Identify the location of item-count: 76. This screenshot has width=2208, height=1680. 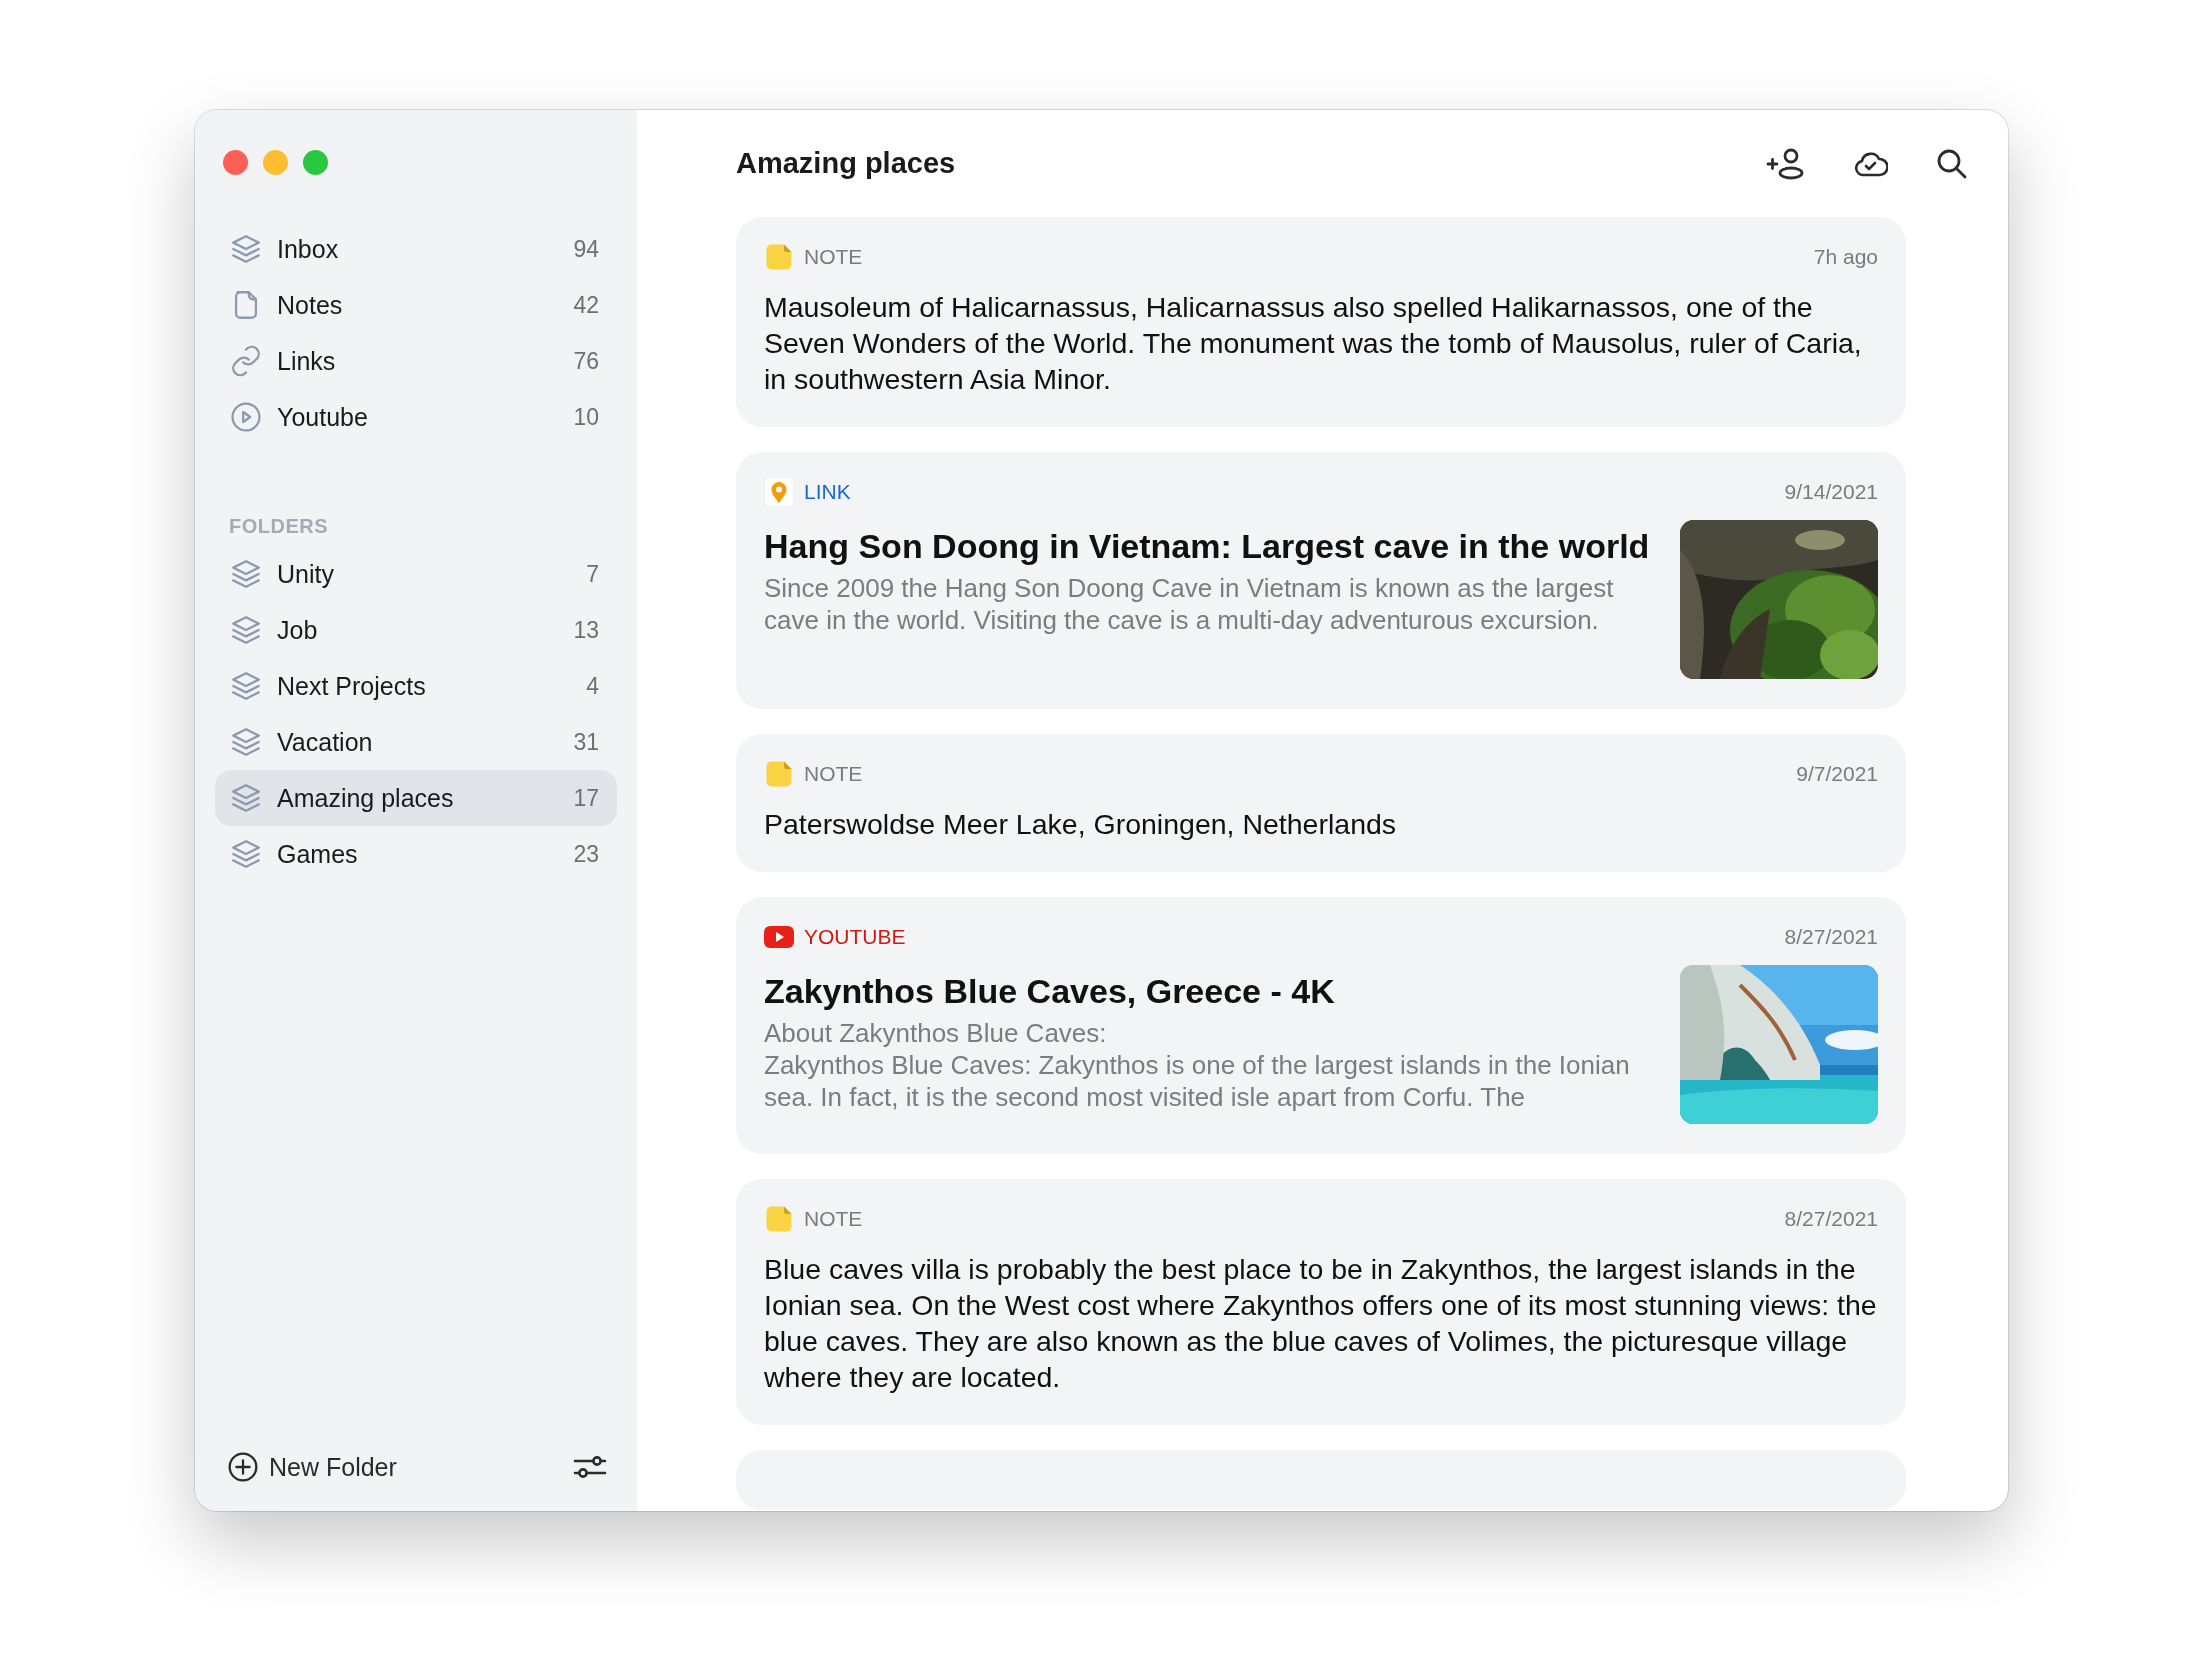
(586, 361).